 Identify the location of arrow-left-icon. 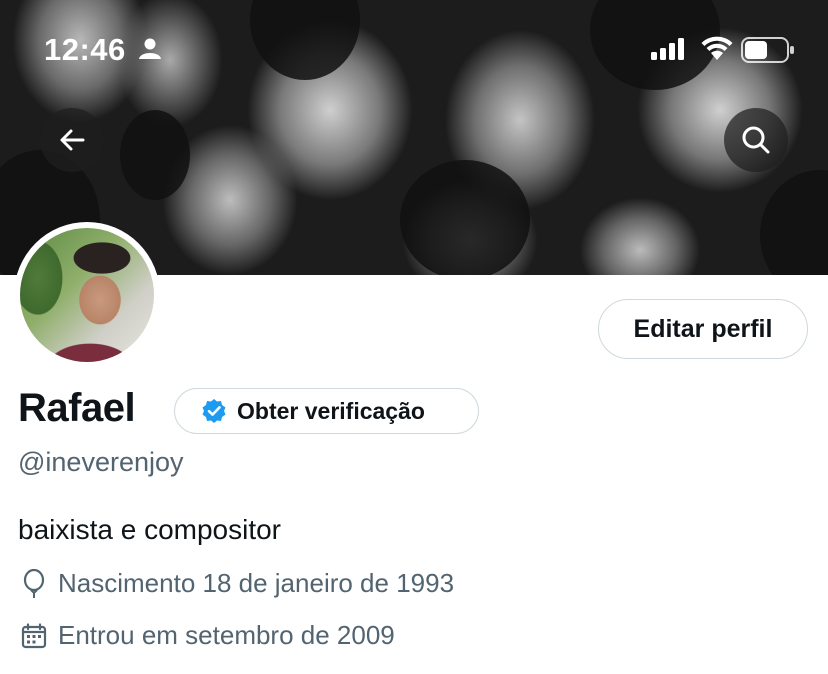
(72, 140).